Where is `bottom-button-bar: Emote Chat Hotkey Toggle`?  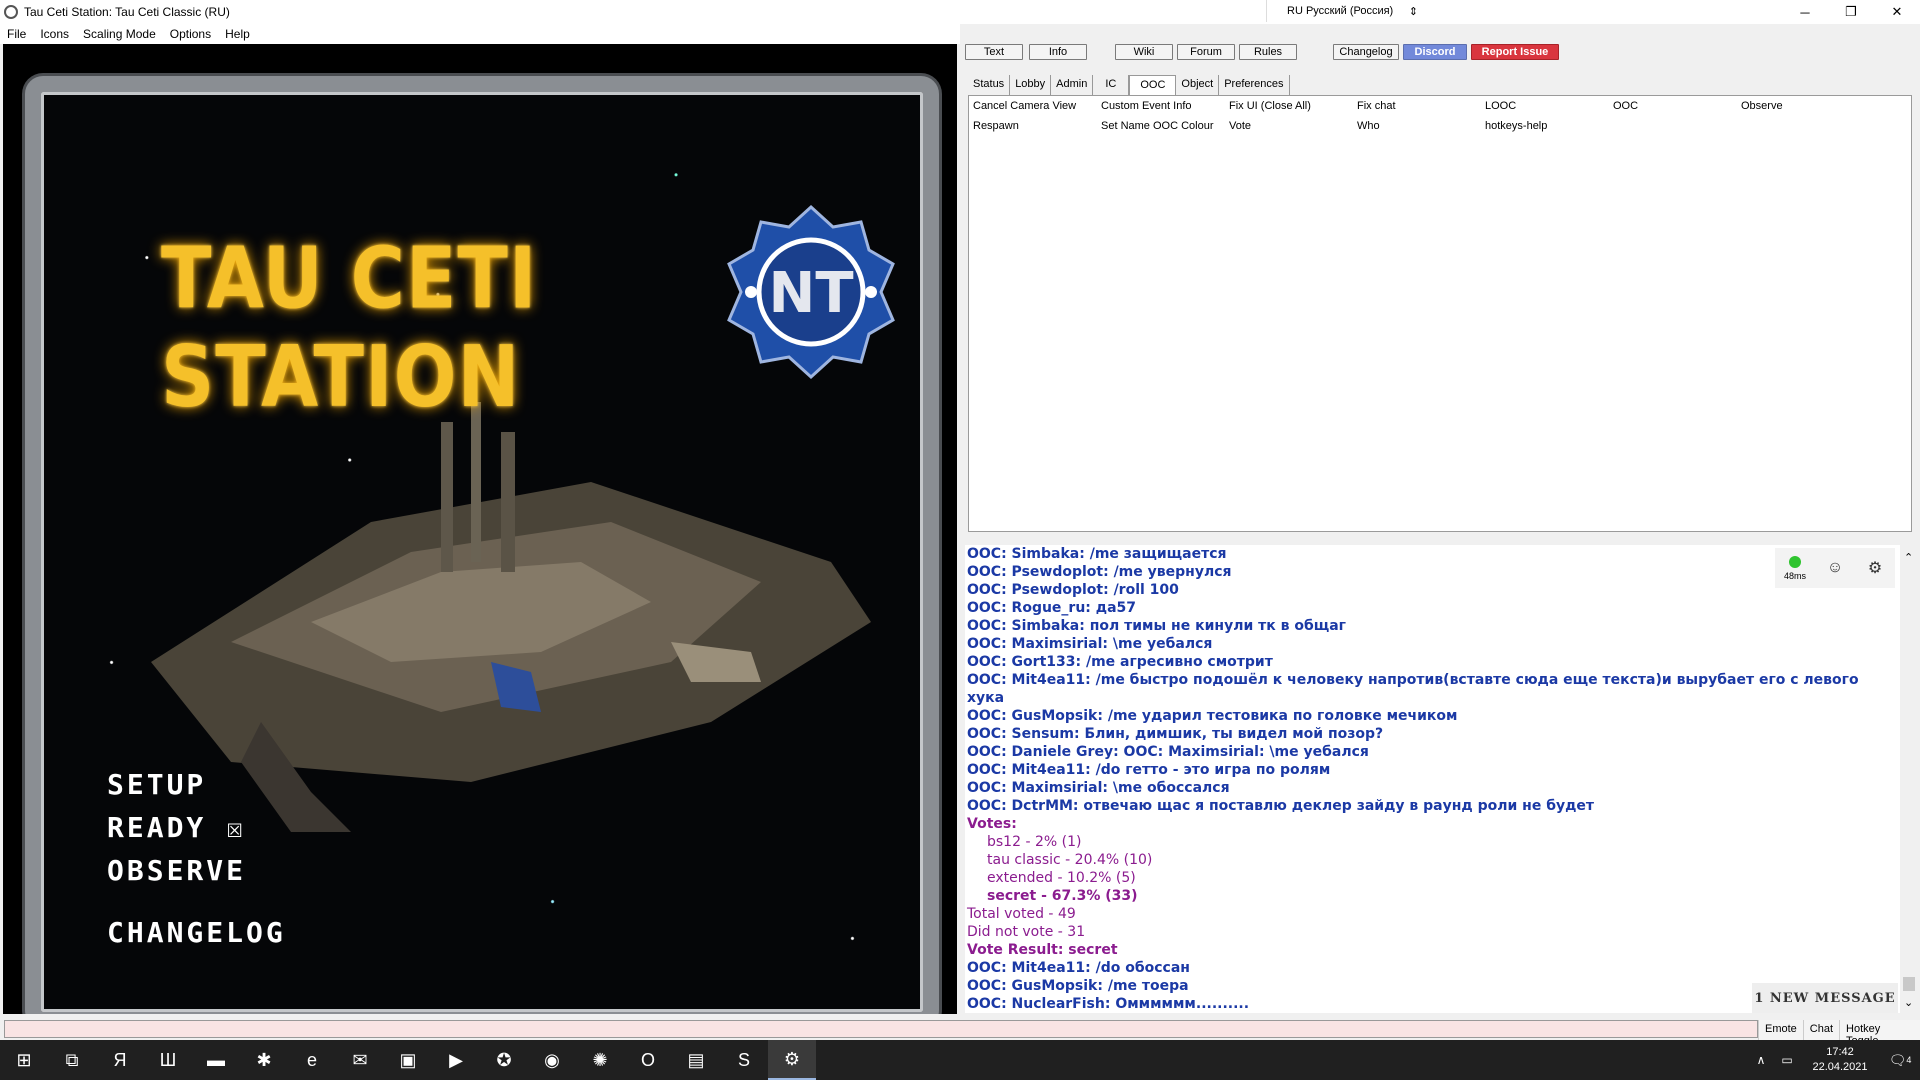 bottom-button-bar: Emote Chat Hotkey Toggle is located at coordinates (1839, 1033).